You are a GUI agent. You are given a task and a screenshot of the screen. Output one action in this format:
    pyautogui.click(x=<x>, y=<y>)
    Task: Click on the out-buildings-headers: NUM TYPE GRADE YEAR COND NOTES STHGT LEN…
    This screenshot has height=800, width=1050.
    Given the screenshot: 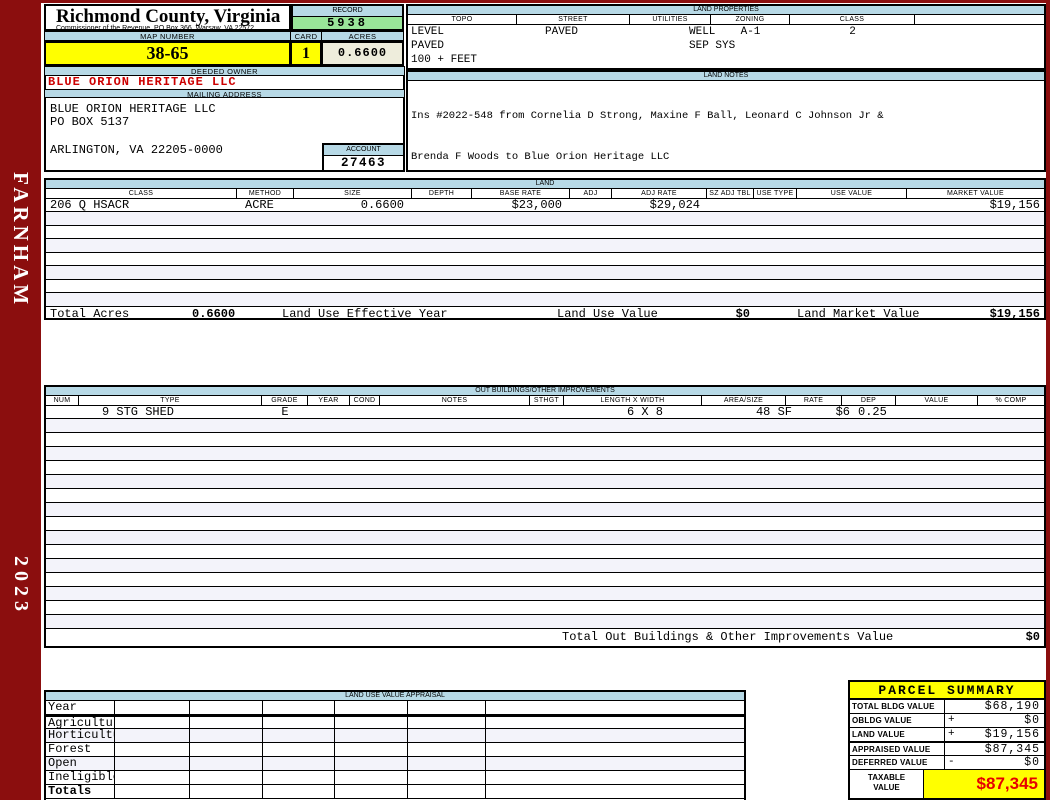 What is the action you would take?
    pyautogui.click(x=545, y=401)
    